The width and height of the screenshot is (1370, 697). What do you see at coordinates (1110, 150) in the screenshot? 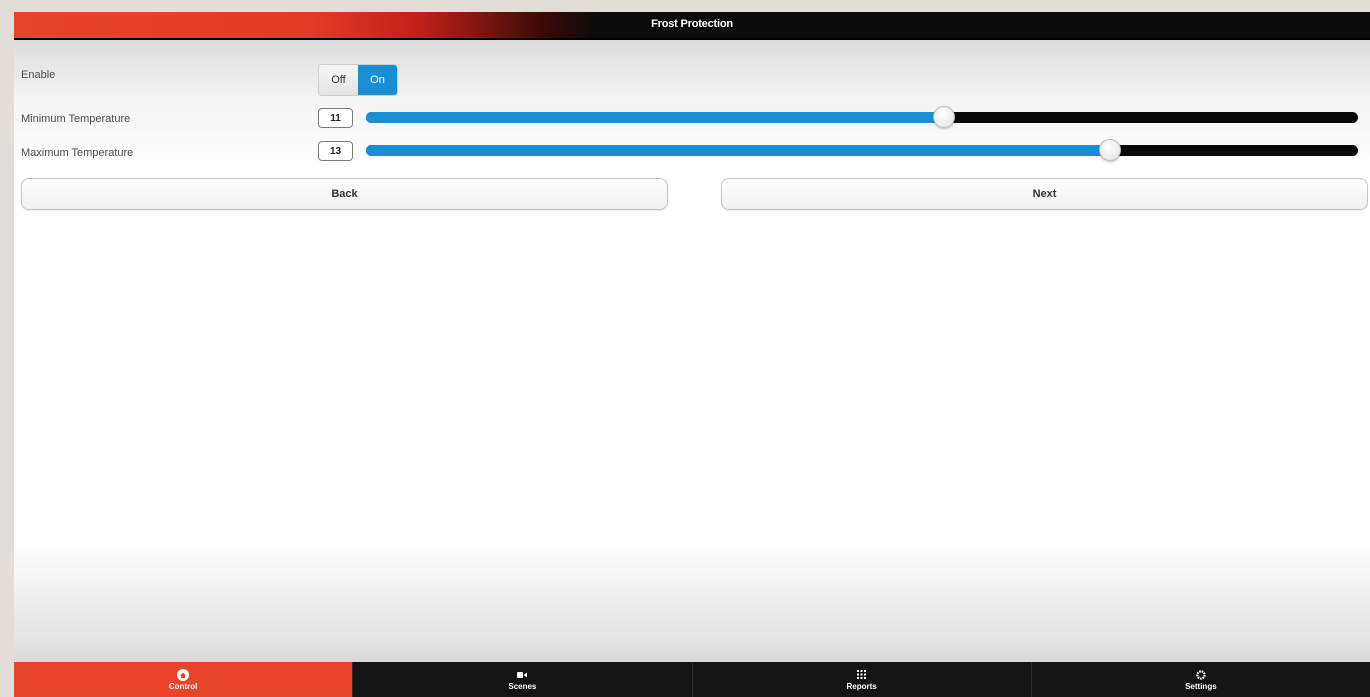
I see `max-temp-slider-handle` at bounding box center [1110, 150].